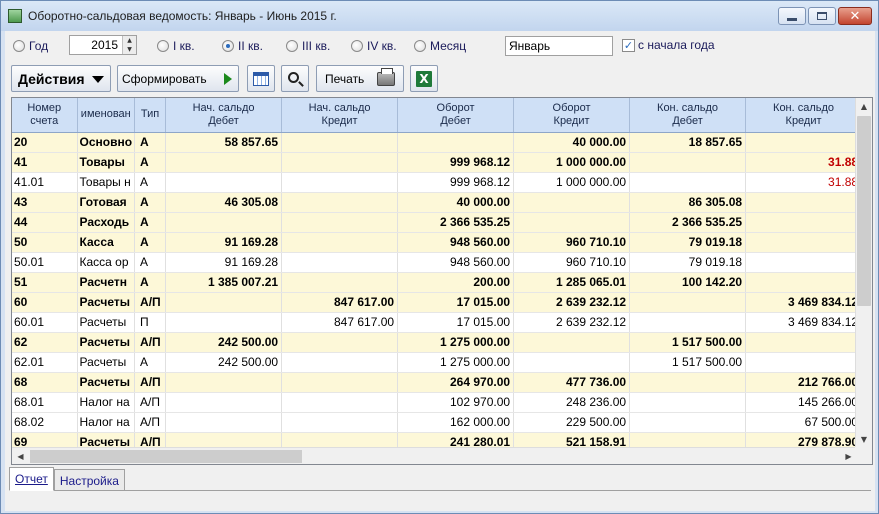 The width and height of the screenshot is (879, 514). I want to click on actions-button: Действия, so click(61, 78).